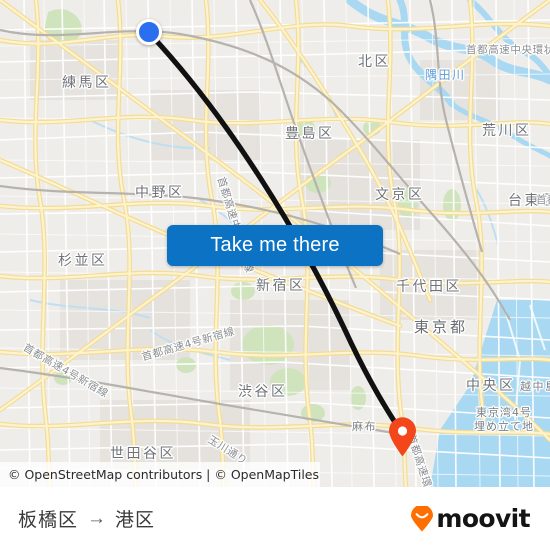 The width and height of the screenshot is (550, 550). Describe the element at coordinates (275, 518) in the screenshot. I see `footer-bar: 板橋区 → 港区 moovit` at that location.